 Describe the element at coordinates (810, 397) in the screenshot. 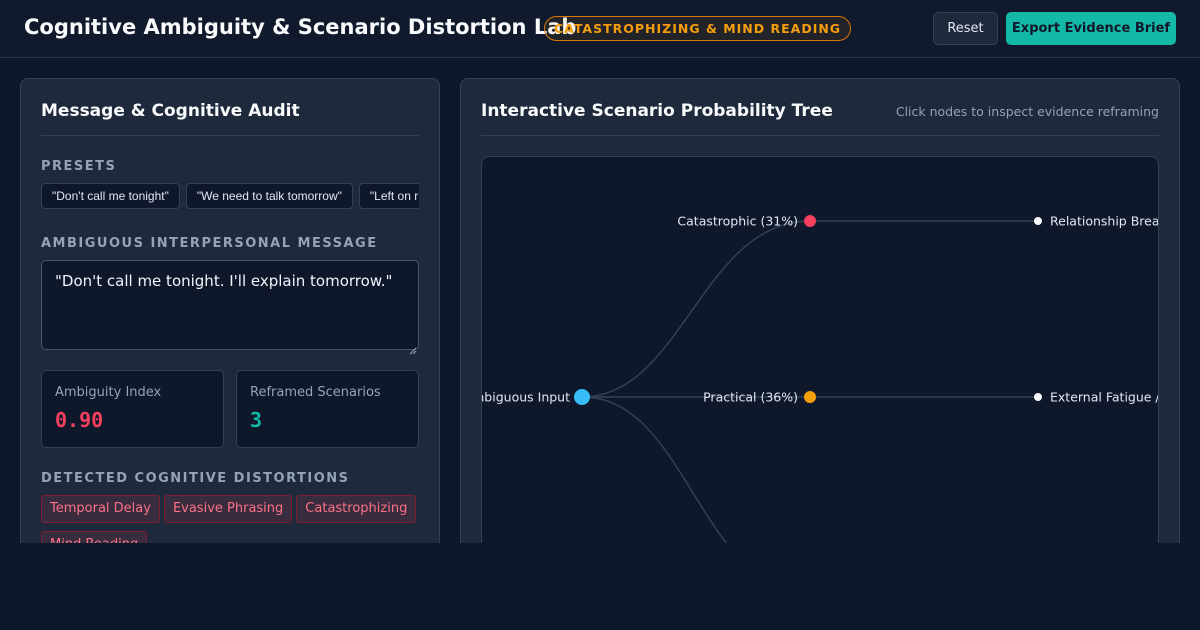

I see `practical-node` at that location.